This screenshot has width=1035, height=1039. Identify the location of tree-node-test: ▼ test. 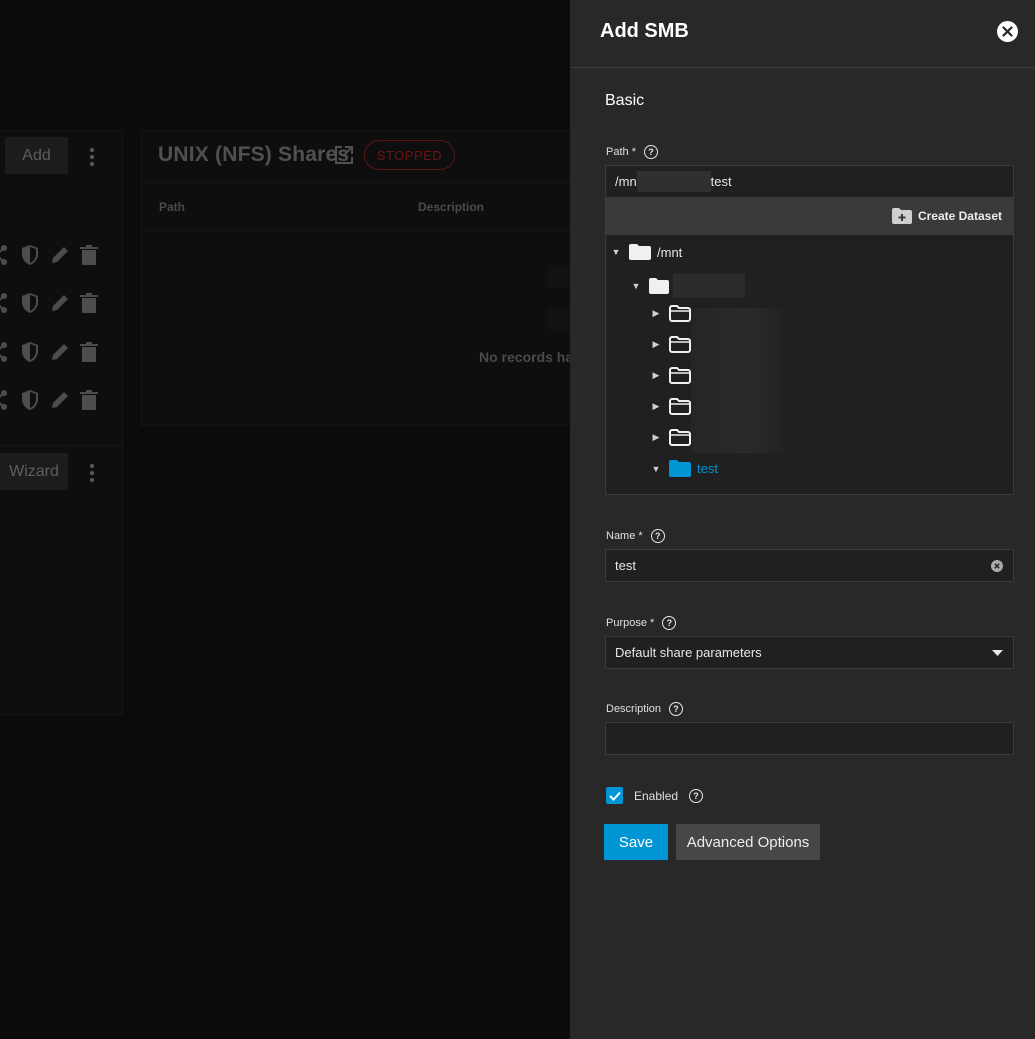
(684, 468).